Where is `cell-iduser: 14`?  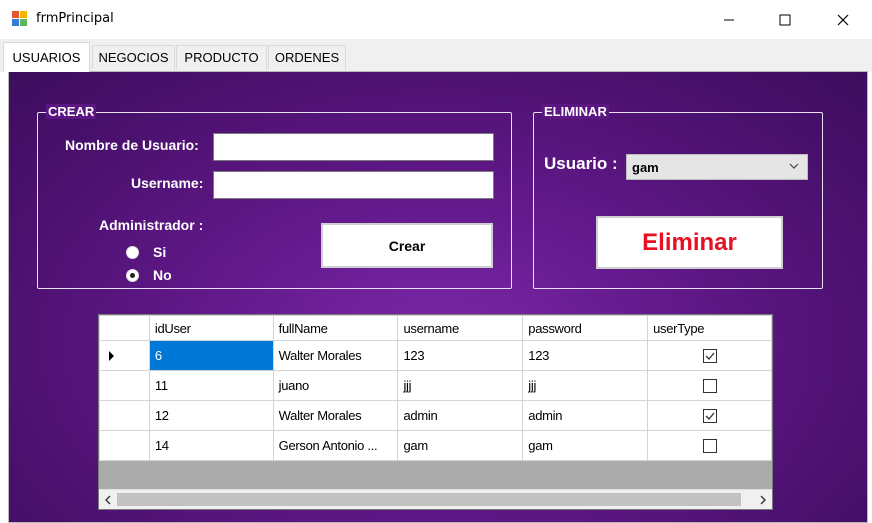
cell-iduser: 14 is located at coordinates (211, 445).